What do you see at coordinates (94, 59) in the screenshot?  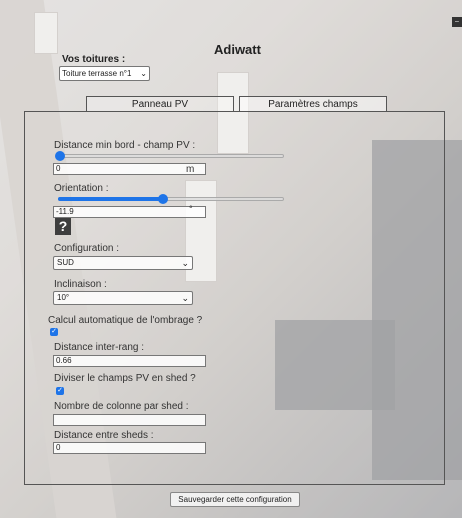 I see `roof-label: Vos toitures :` at bounding box center [94, 59].